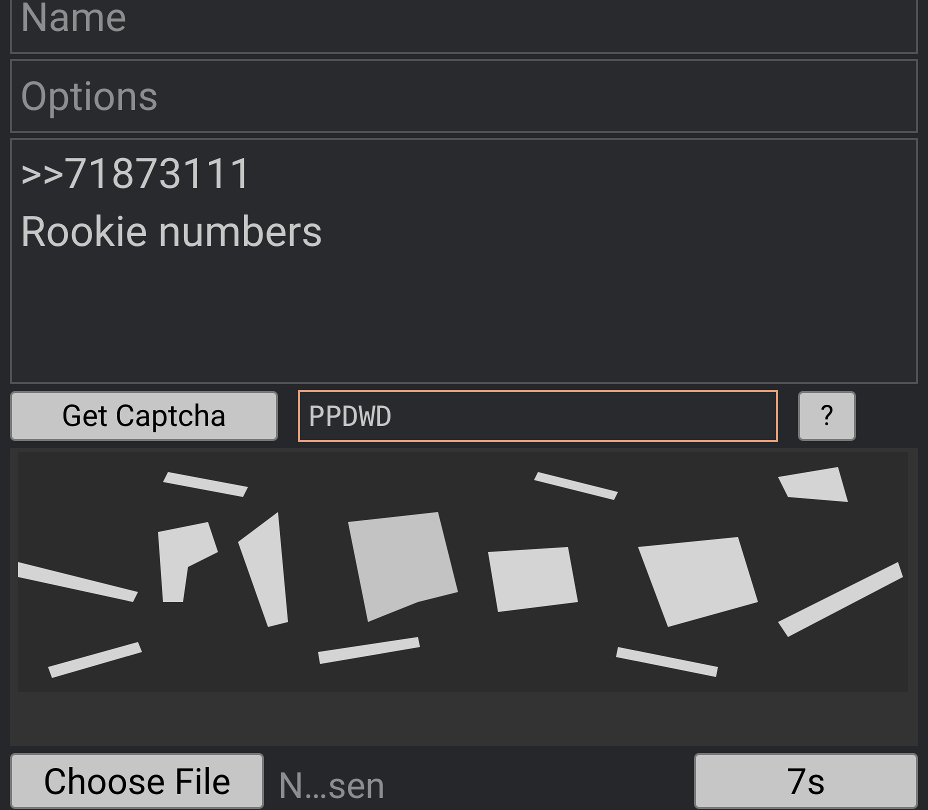 This screenshot has height=810, width=928. Describe the element at coordinates (137, 781) in the screenshot. I see `choose-file-button: Choose File` at that location.